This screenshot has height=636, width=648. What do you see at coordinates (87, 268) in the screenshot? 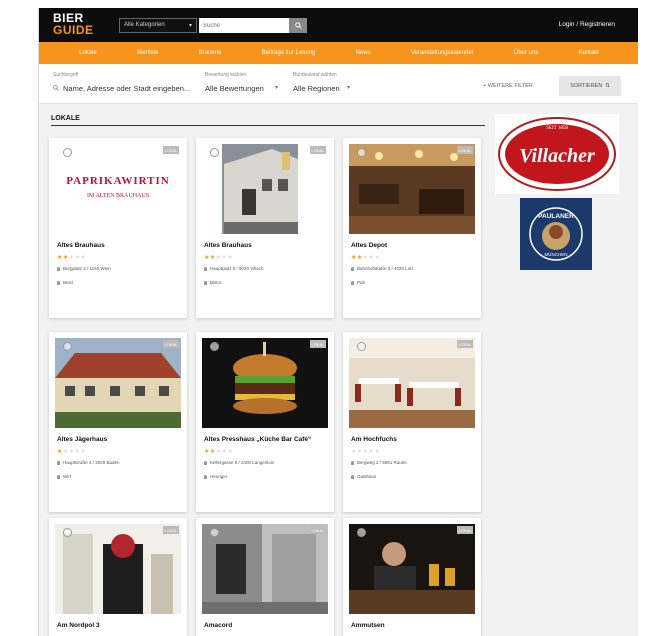
I see `venue-address-text: Burgplatz 3 / 1150 Wien` at bounding box center [87, 268].